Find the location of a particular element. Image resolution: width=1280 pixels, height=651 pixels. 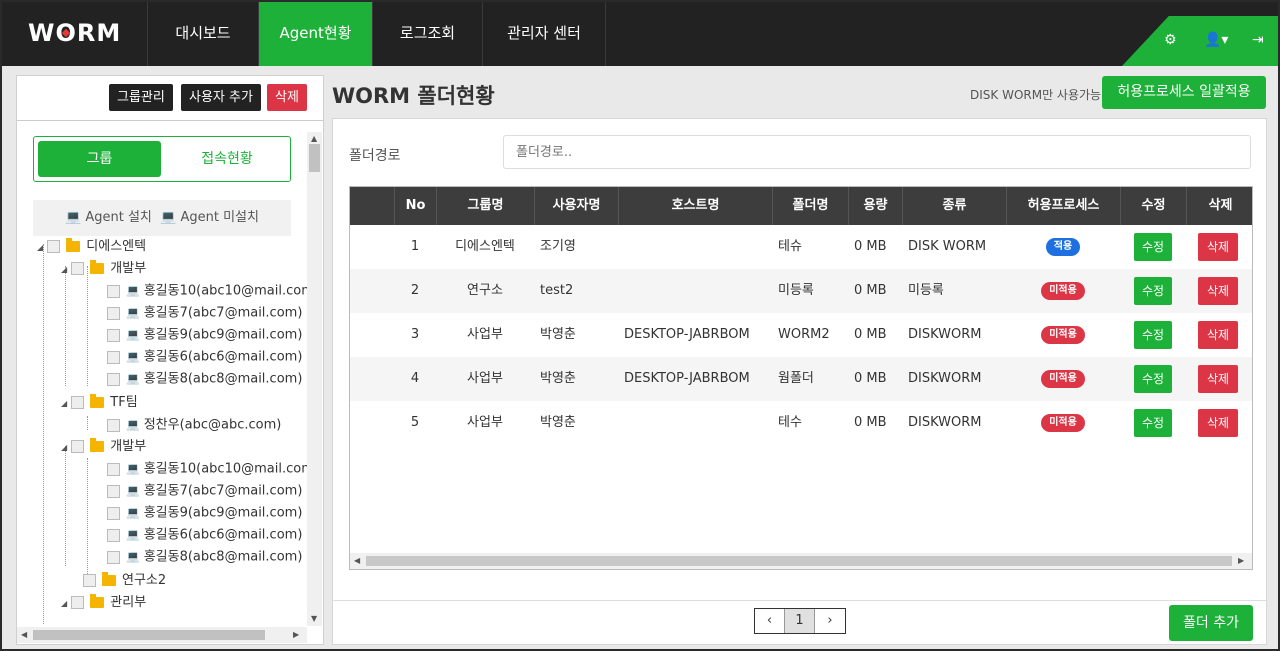

tree-node: ◢ 관리부 is located at coordinates (103, 603).